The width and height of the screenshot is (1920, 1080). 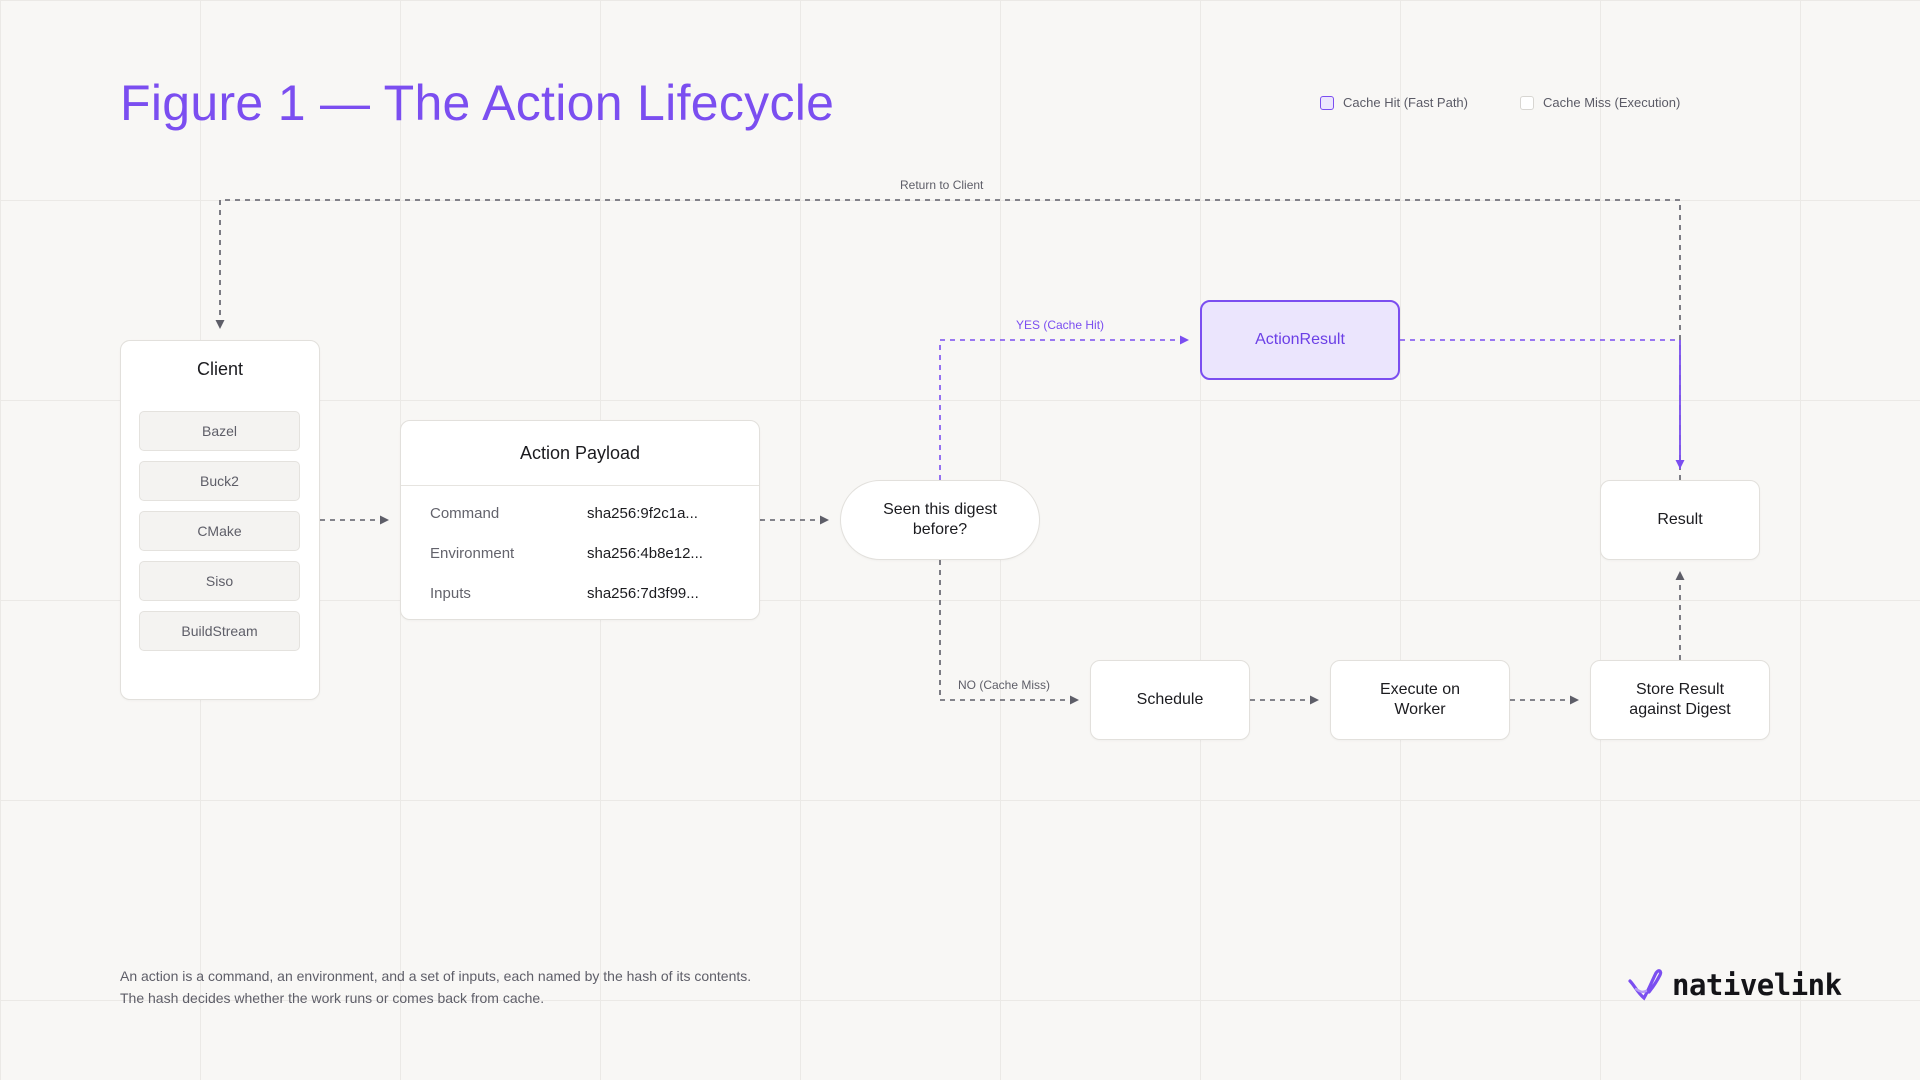 What do you see at coordinates (940, 520) in the screenshot?
I see `decision-node: Seen this digest before?` at bounding box center [940, 520].